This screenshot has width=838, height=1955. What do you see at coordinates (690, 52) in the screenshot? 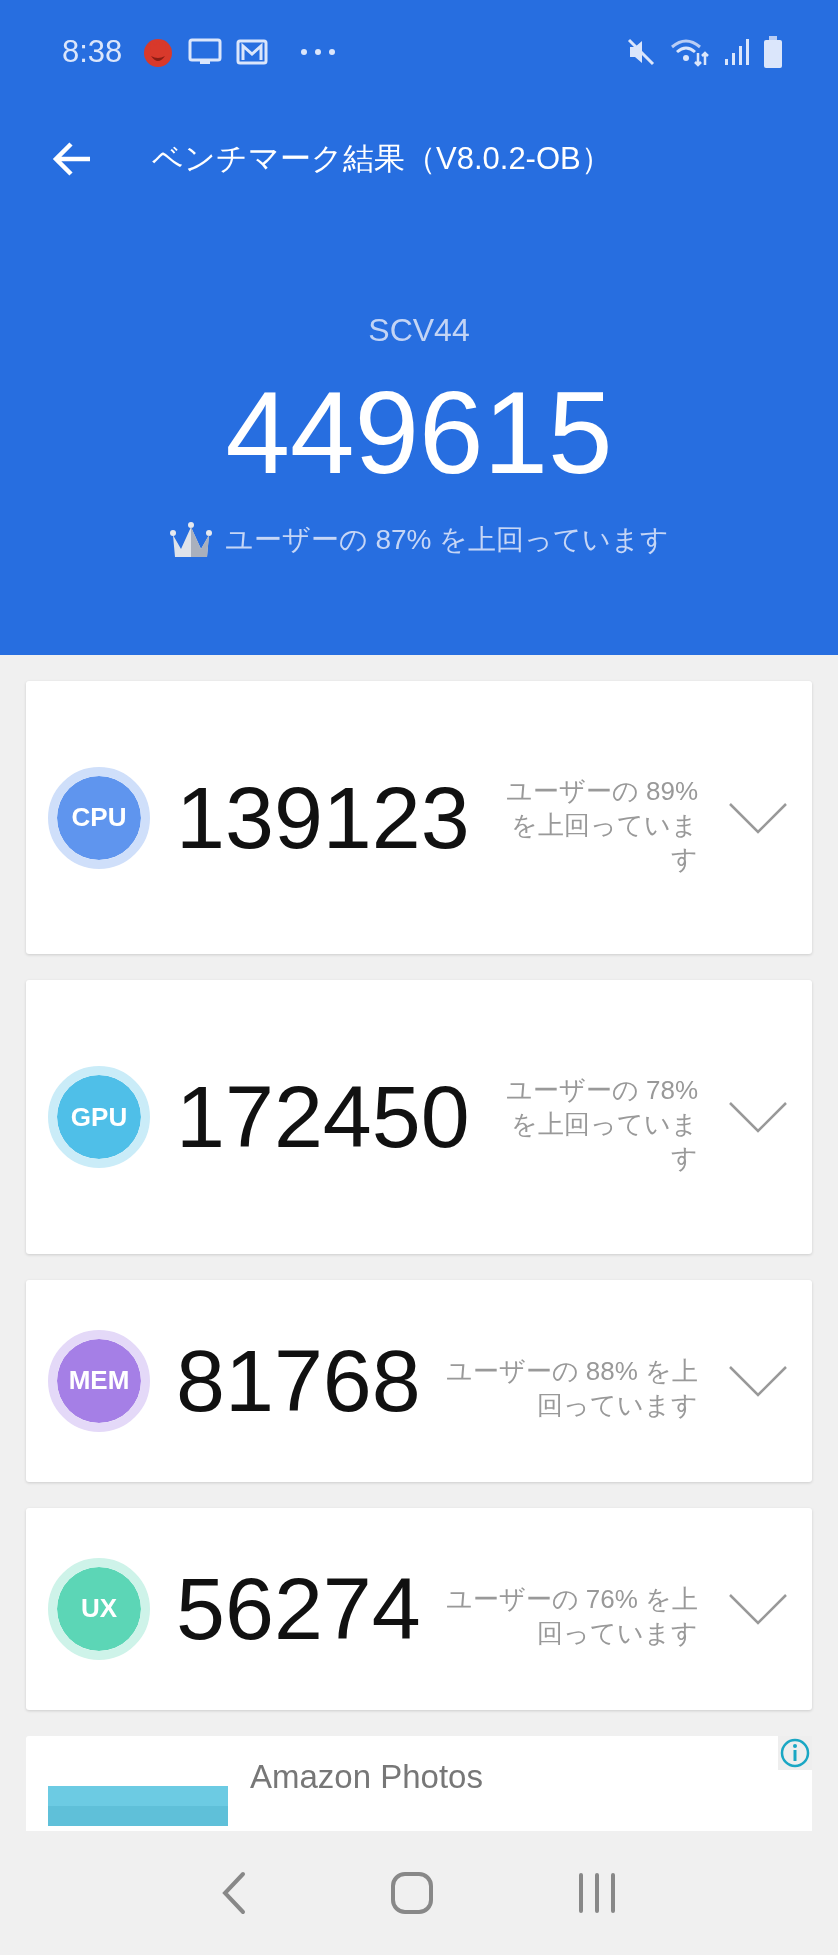
I see `wifi-icon` at bounding box center [690, 52].